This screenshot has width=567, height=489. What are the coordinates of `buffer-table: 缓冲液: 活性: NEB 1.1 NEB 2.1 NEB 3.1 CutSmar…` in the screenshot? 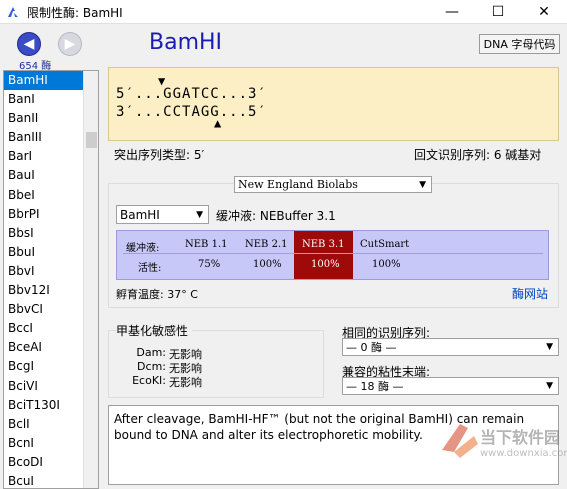 It's located at (332, 255).